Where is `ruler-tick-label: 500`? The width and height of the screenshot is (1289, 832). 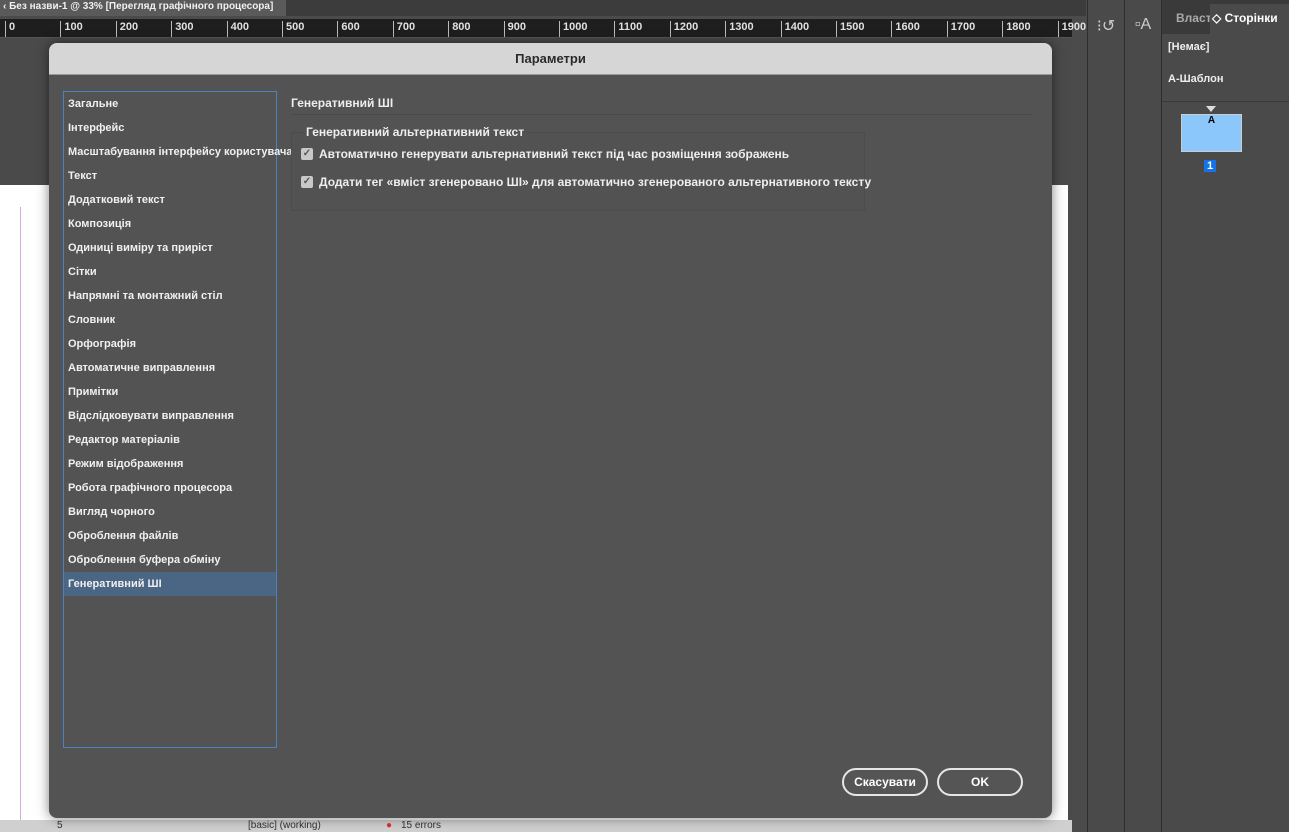
ruler-tick-label: 500 is located at coordinates (293, 29).